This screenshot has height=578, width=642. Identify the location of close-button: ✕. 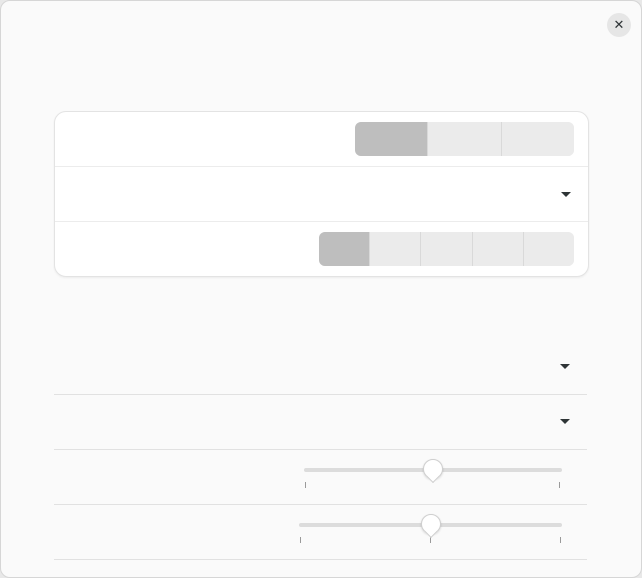
(619, 25).